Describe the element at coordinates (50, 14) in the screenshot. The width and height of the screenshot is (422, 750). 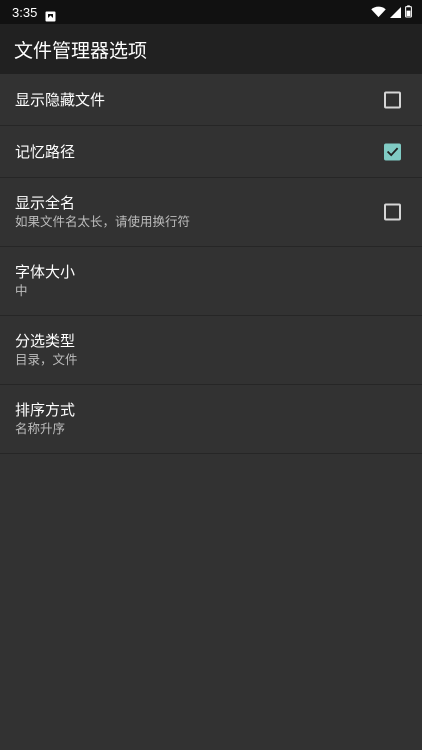
I see `notification-icon` at that location.